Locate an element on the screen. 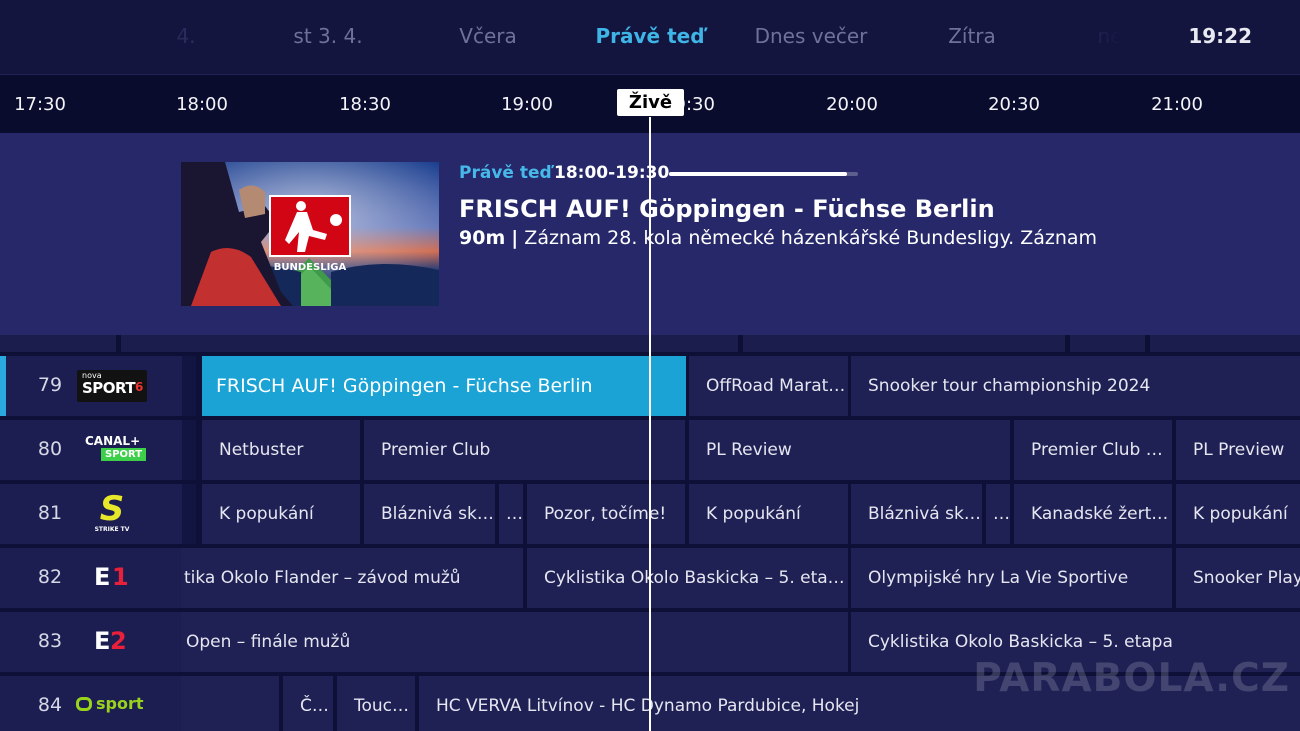 The image size is (1300, 731). program-cell: Cyklistika Okolo Baskicka – 5. etapa is located at coordinates (687, 578).